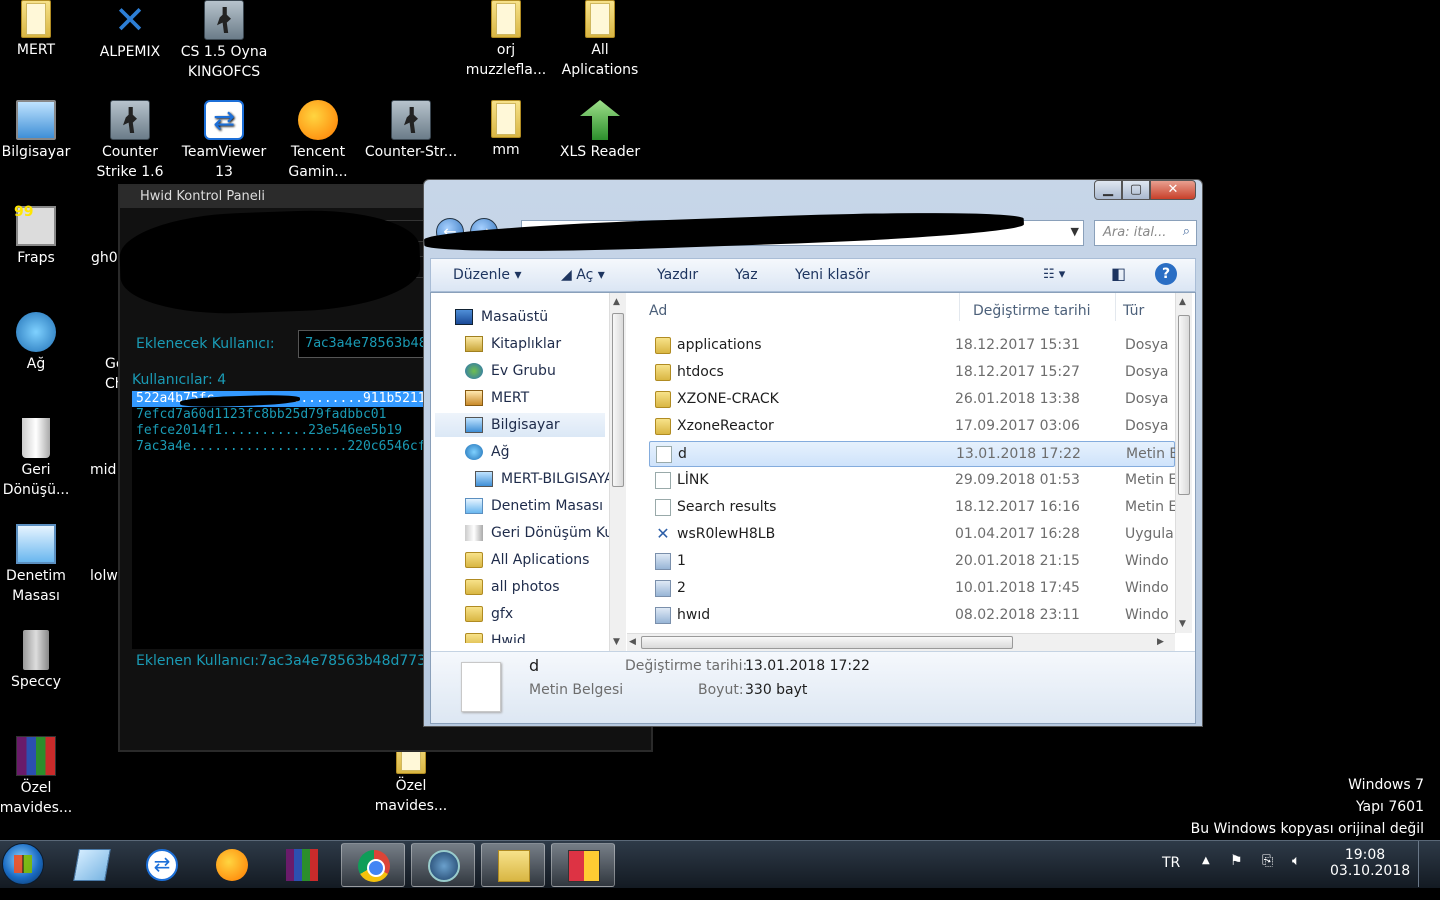 The image size is (1440, 900). What do you see at coordinates (41, 235) in the screenshot?
I see `desktop-icon-fraps: Fraps` at bounding box center [41, 235].